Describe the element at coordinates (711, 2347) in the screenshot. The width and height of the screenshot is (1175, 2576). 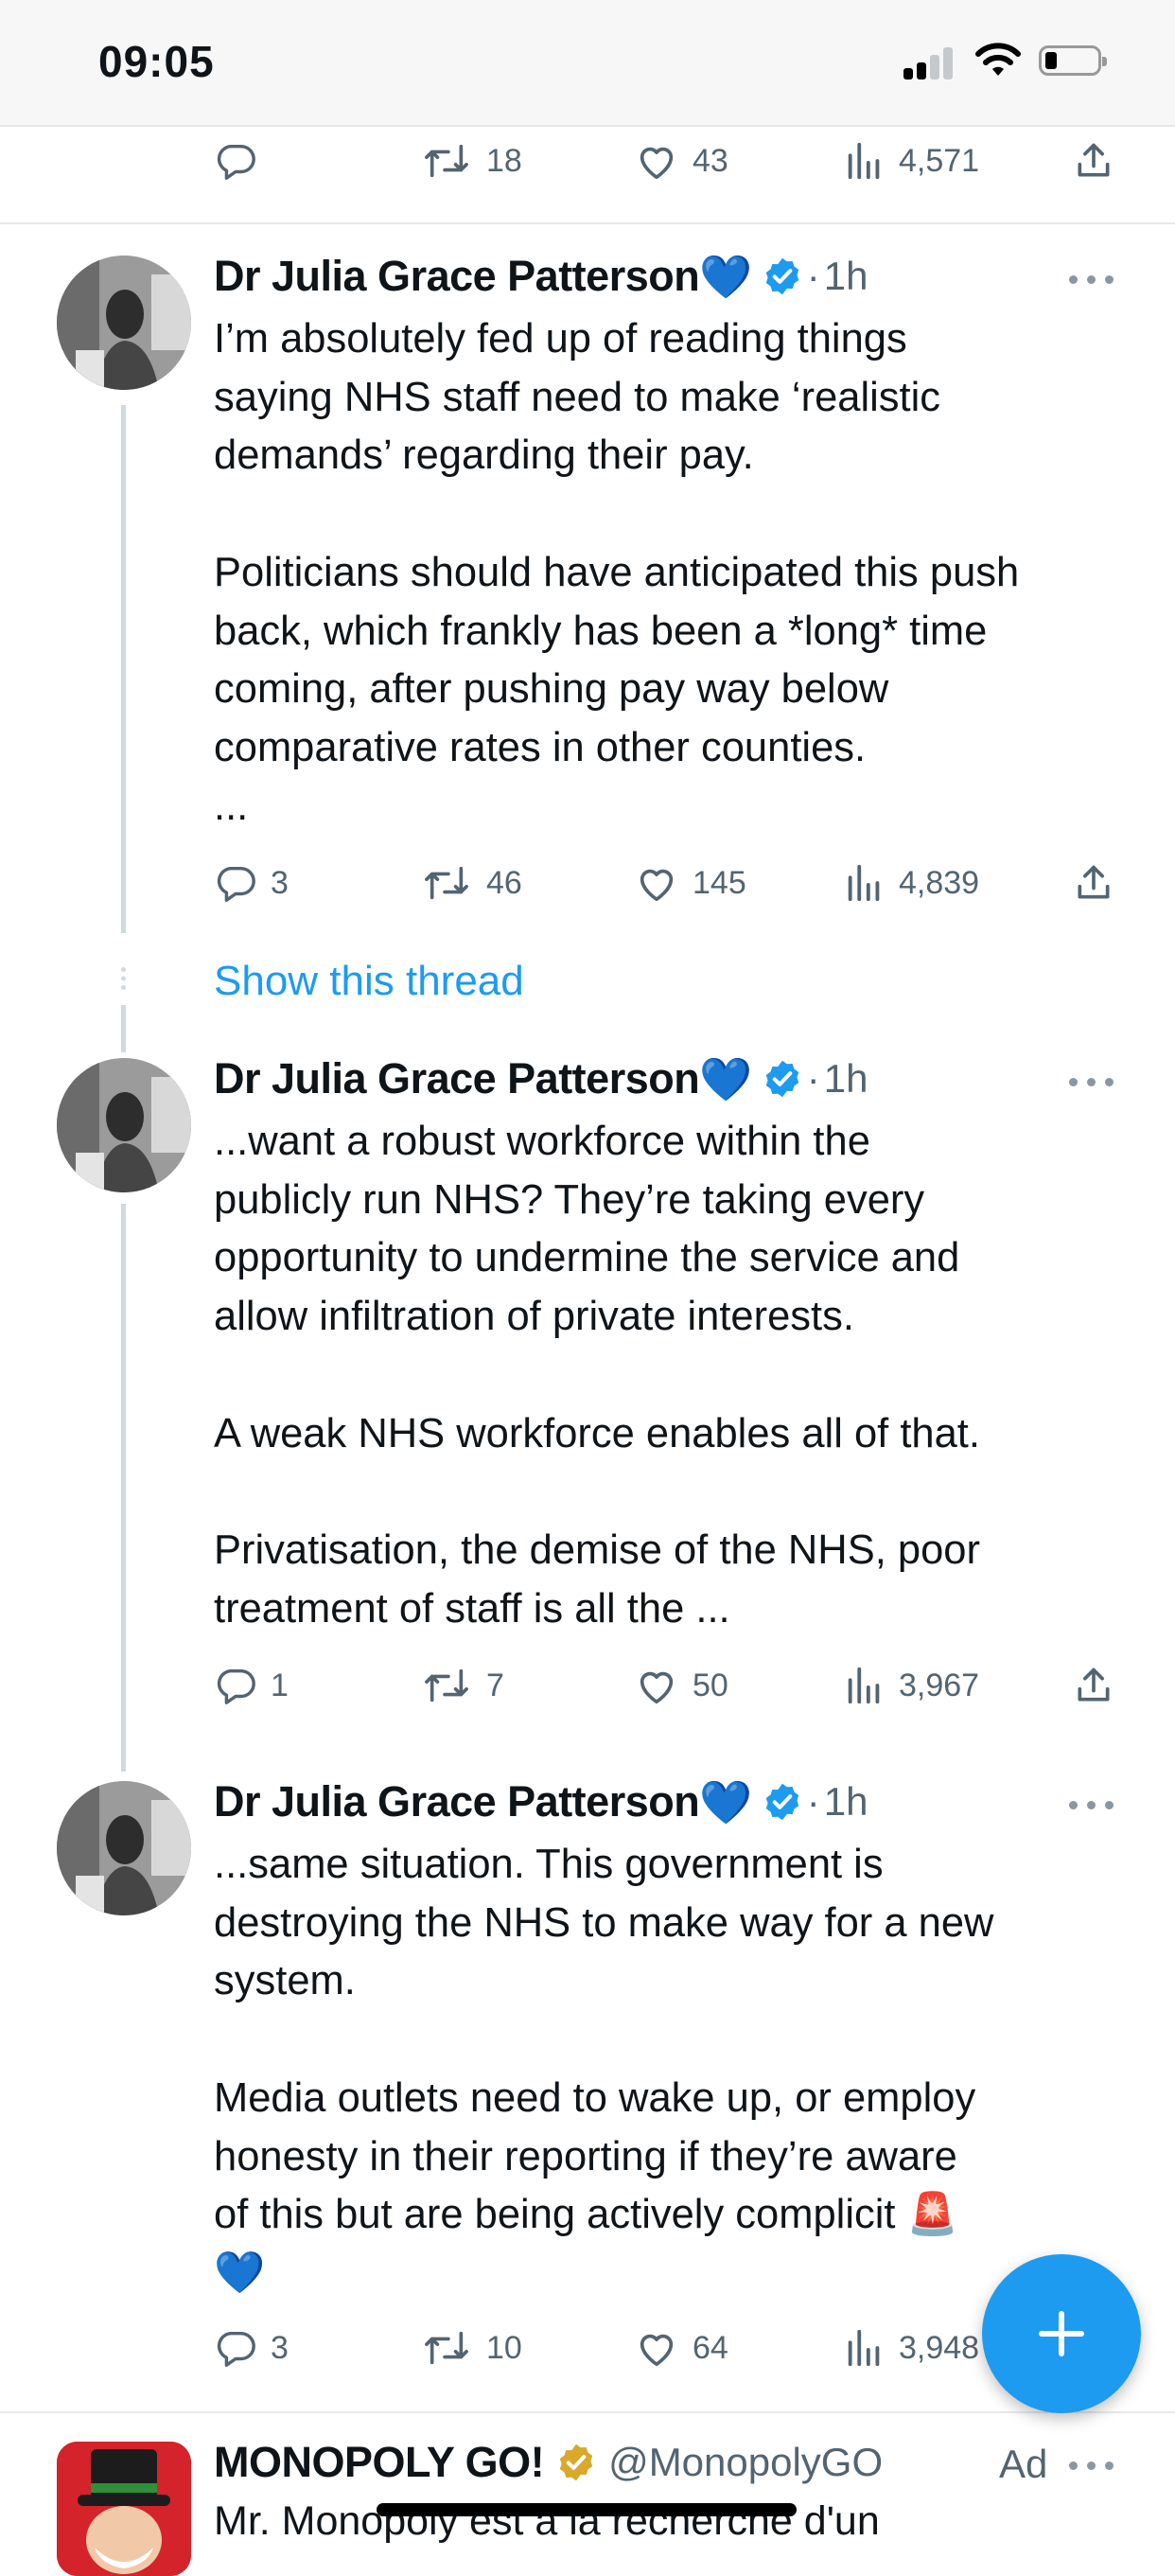
I see `like-count: 64` at that location.